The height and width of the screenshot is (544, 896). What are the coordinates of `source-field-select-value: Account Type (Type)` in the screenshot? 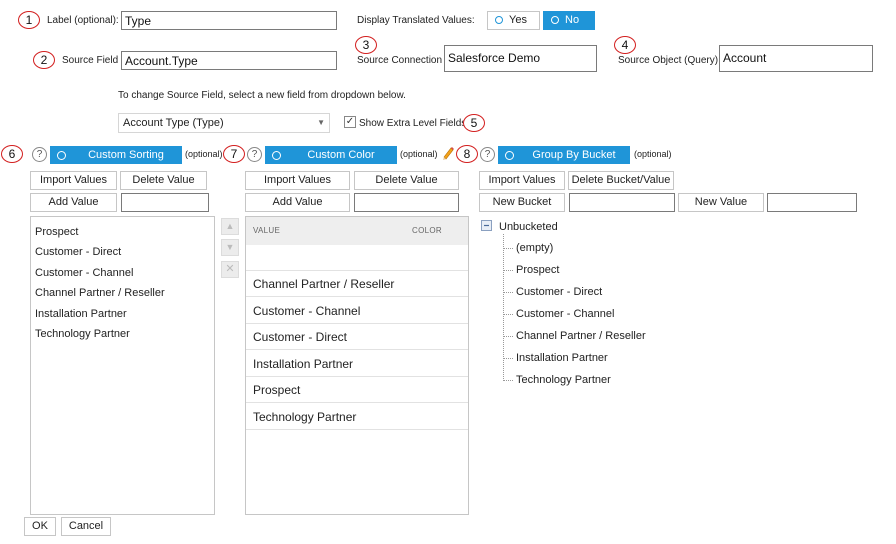 It's located at (173, 123).